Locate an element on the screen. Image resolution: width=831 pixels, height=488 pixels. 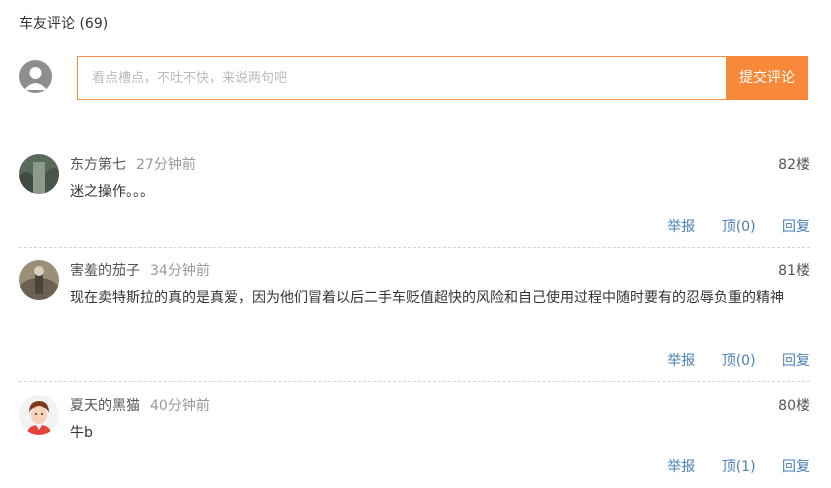
floor-number: 82楼 is located at coordinates (794, 165).